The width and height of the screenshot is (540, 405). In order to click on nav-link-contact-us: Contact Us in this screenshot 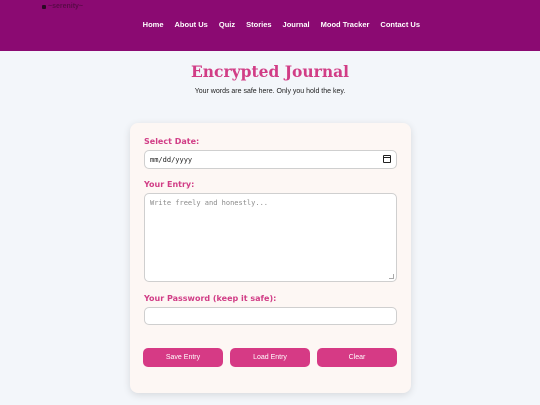, I will do `click(400, 24)`.